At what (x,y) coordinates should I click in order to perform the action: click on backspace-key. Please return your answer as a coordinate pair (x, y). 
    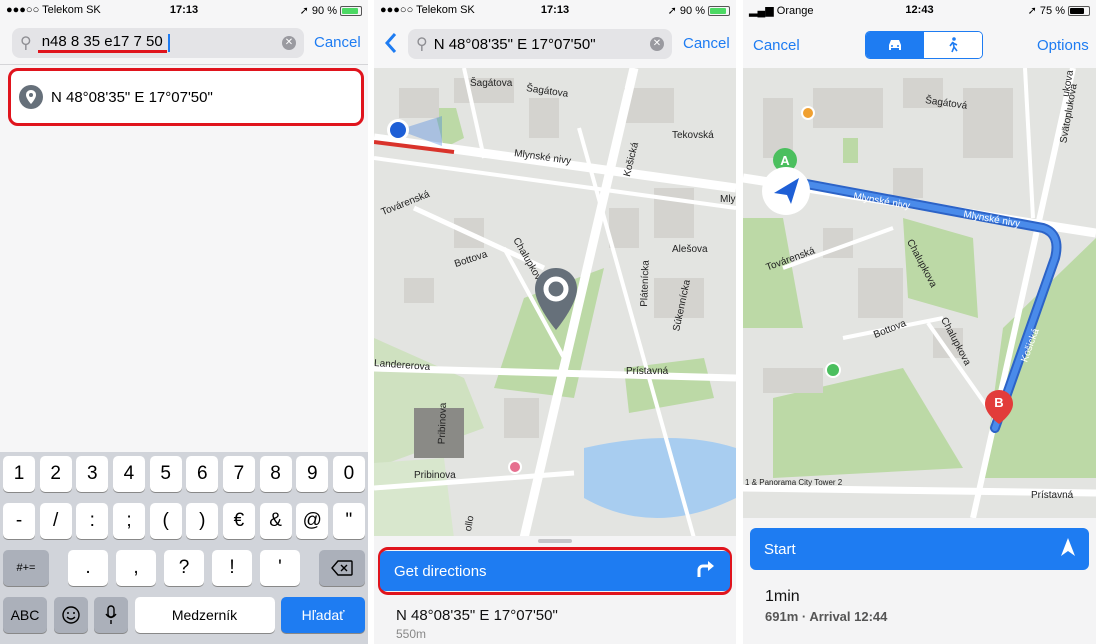
    Looking at the image, I should click on (342, 568).